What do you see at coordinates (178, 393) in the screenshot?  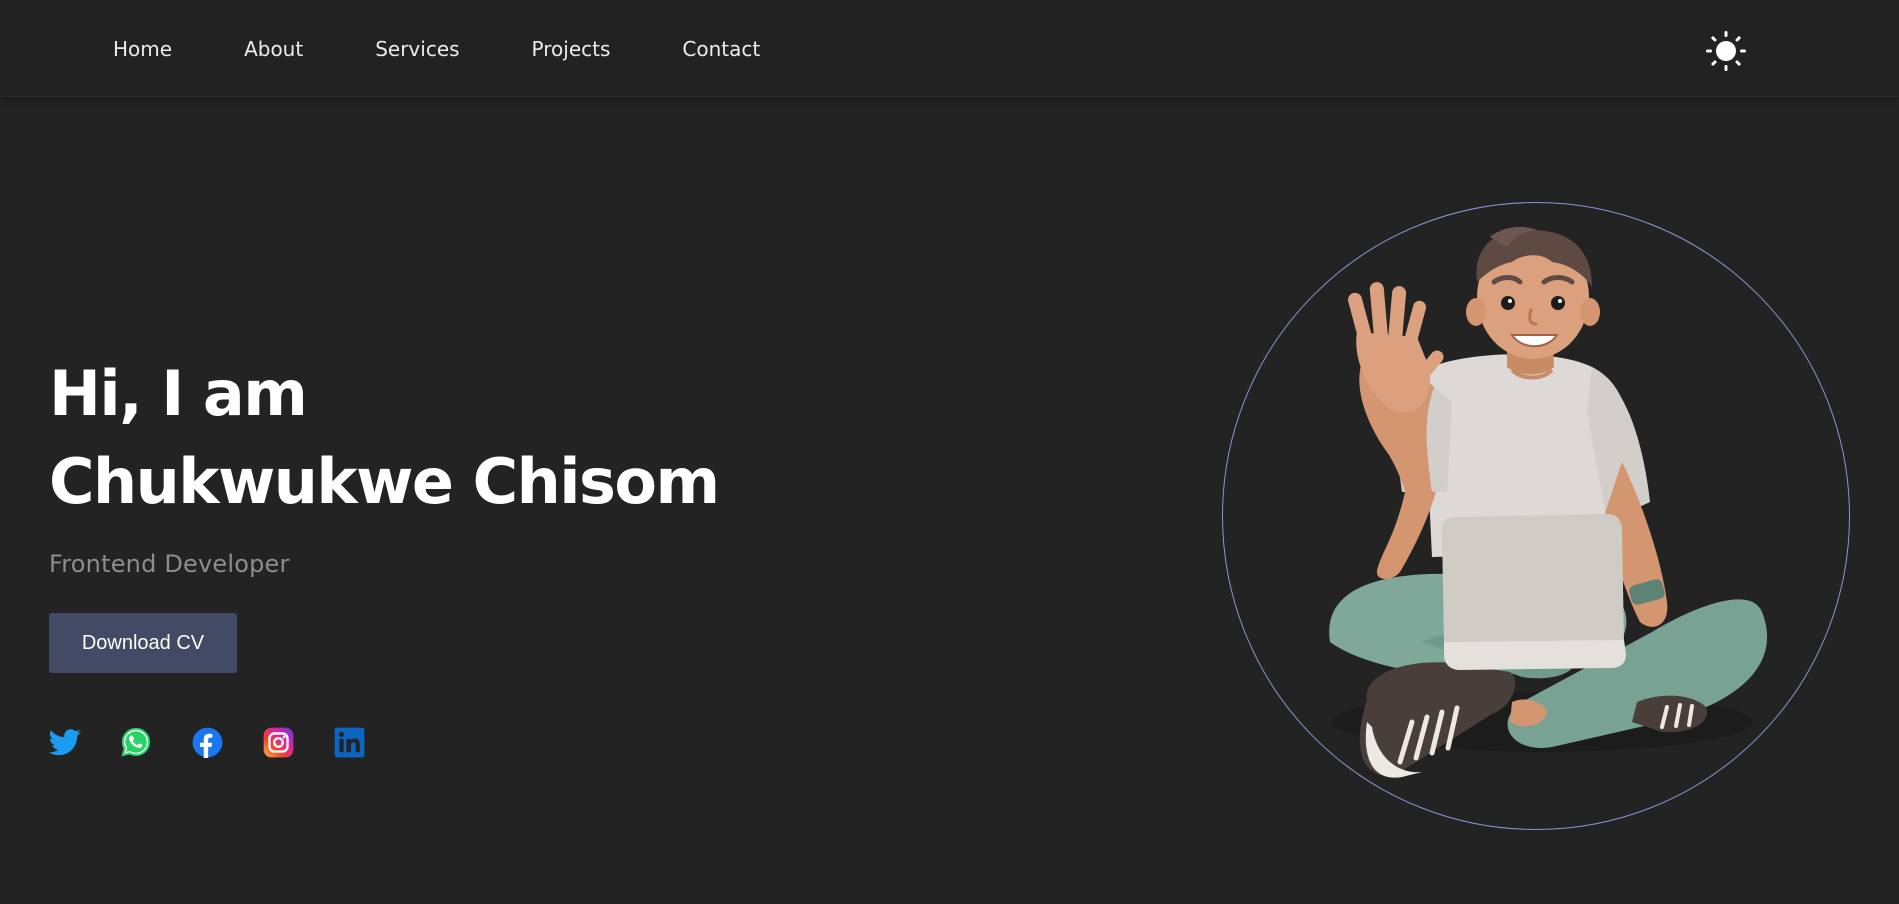 I see `hero-greeting: Hi, I am` at bounding box center [178, 393].